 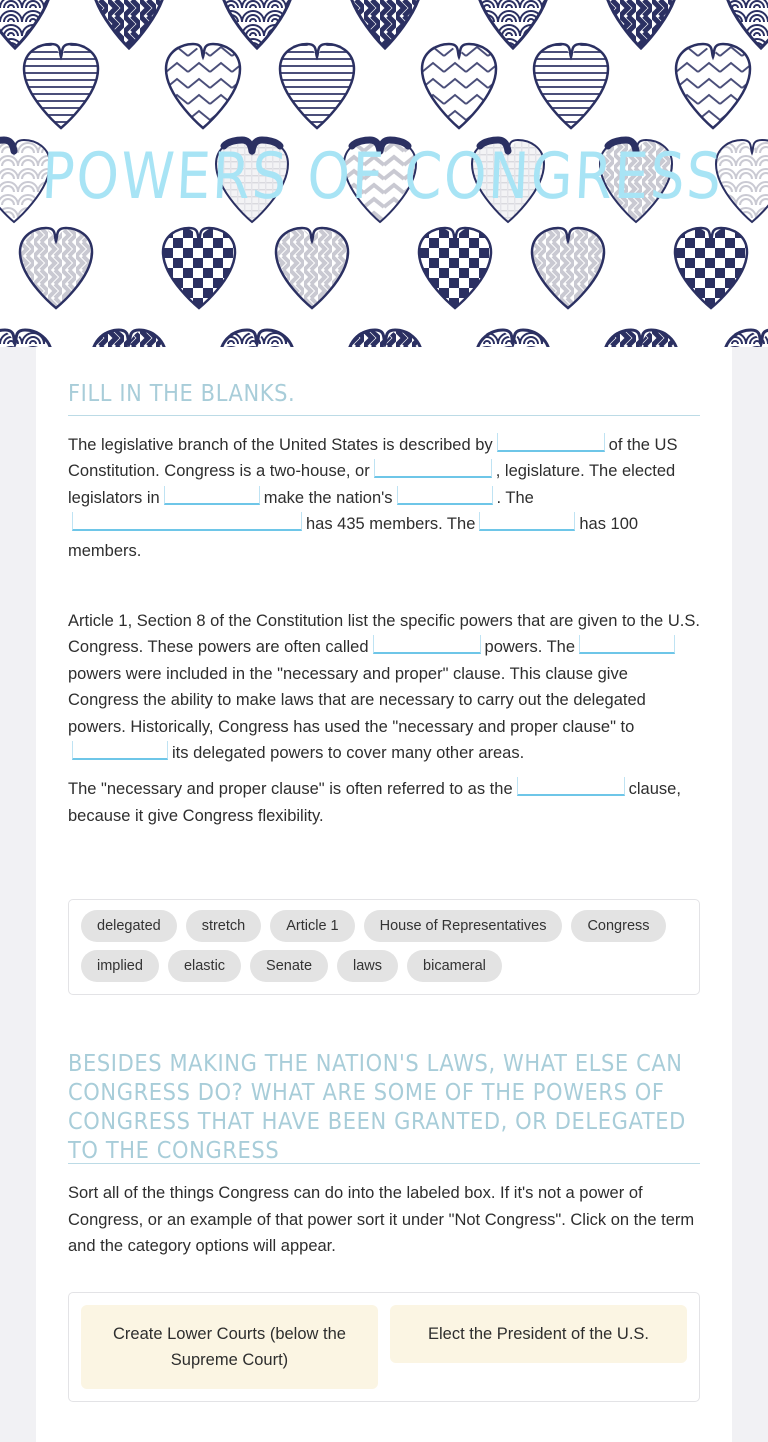 What do you see at coordinates (368, 966) in the screenshot?
I see `word-chip: laws` at bounding box center [368, 966].